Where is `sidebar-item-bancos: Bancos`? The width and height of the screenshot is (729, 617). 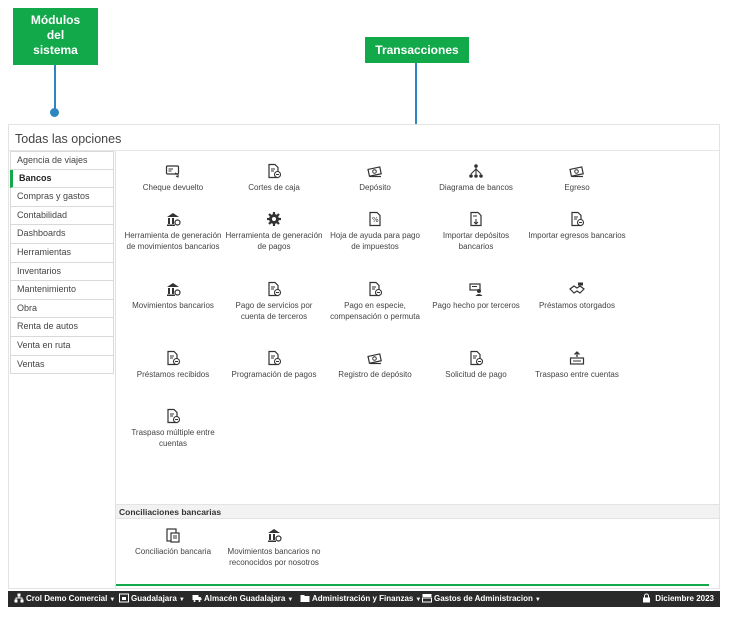 sidebar-item-bancos: Bancos is located at coordinates (62, 179).